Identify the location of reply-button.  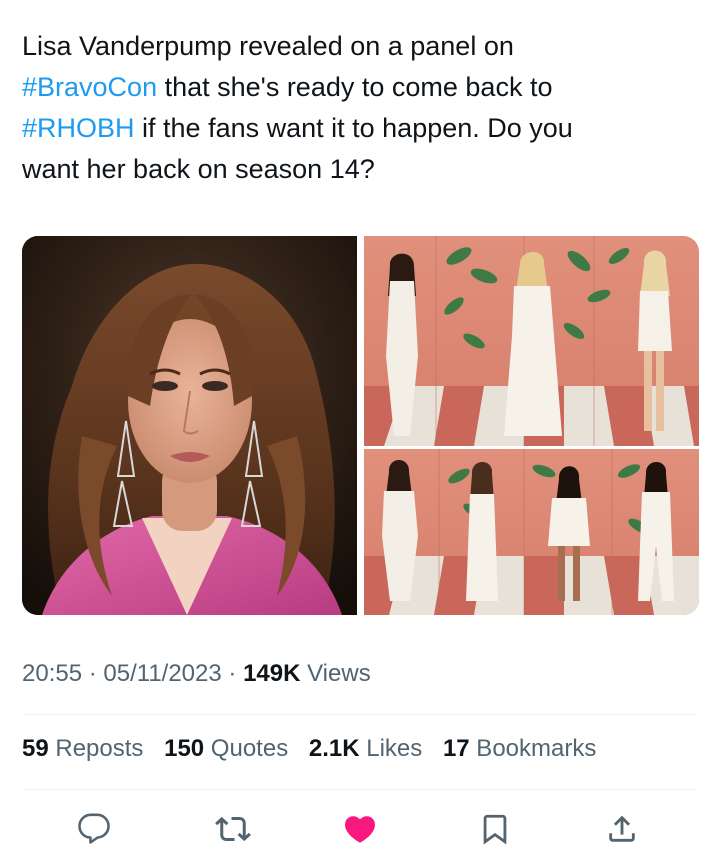
(94, 829).